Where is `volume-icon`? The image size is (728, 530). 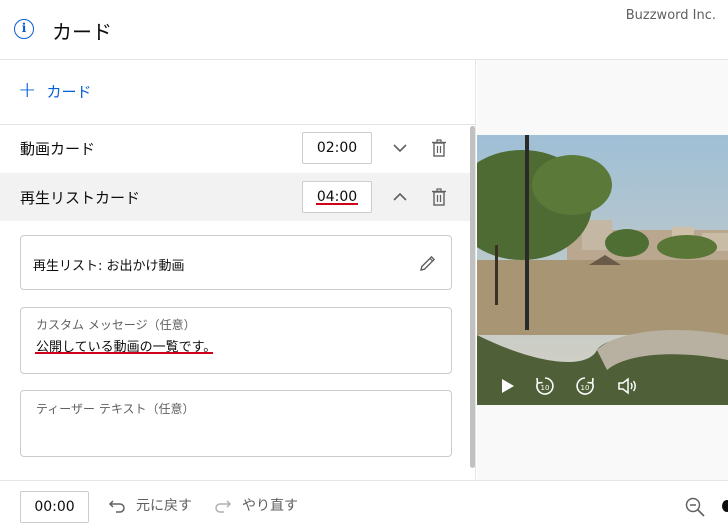
volume-icon is located at coordinates (627, 386).